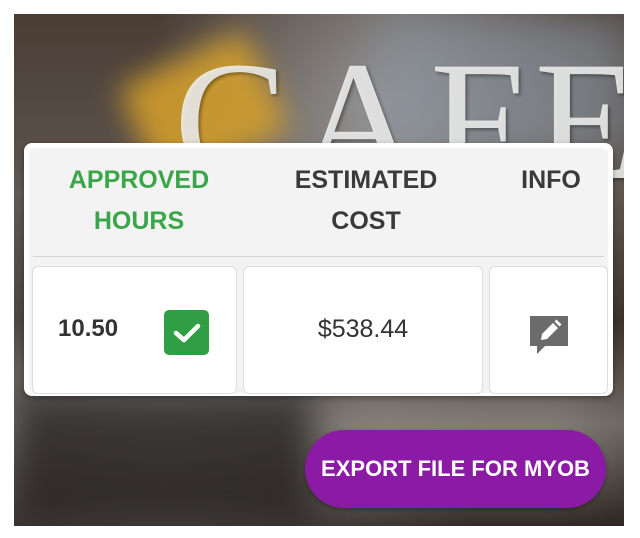  Describe the element at coordinates (134, 330) in the screenshot. I see `approved-hours-cell: 10.50` at that location.